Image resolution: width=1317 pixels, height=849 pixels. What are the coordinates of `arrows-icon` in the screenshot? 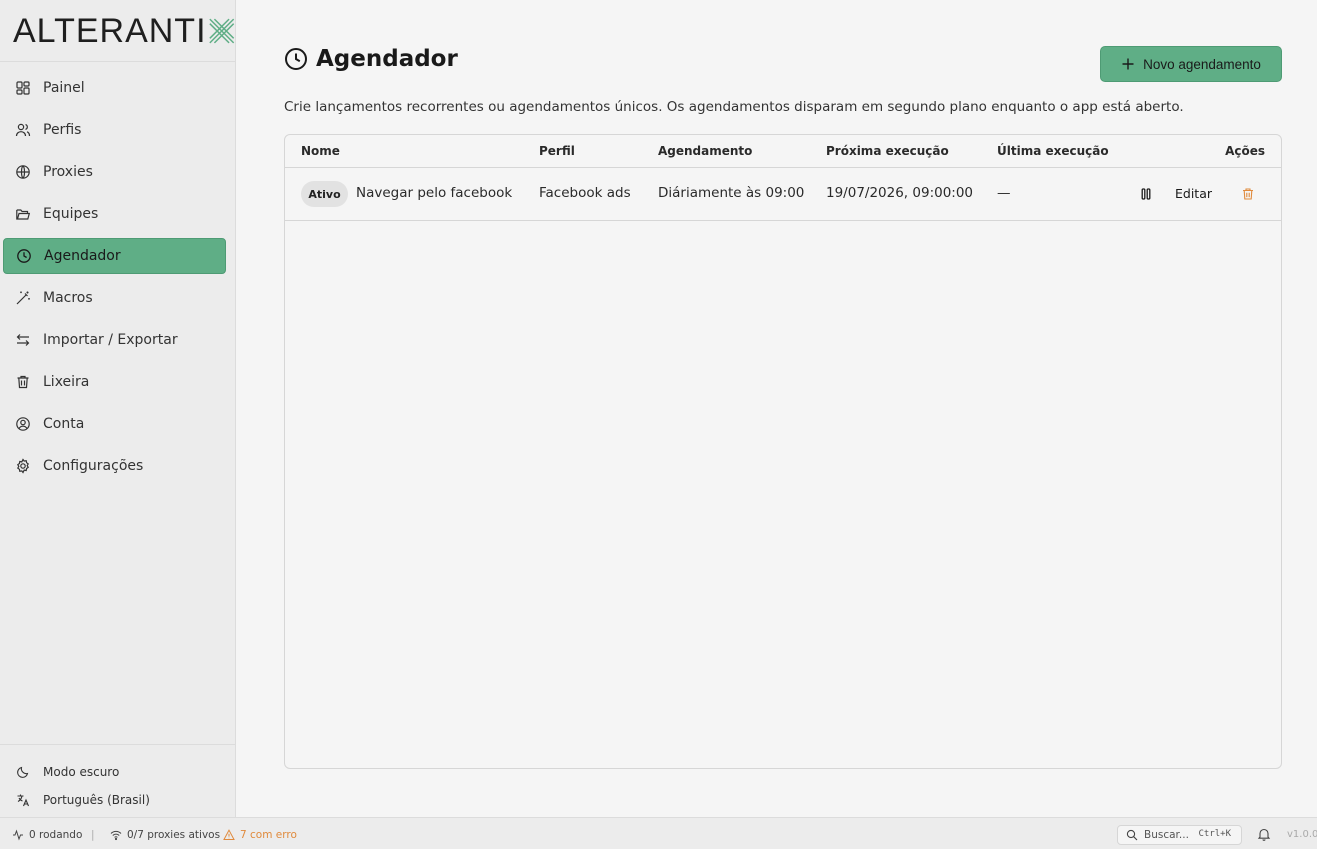 It's located at (23, 340).